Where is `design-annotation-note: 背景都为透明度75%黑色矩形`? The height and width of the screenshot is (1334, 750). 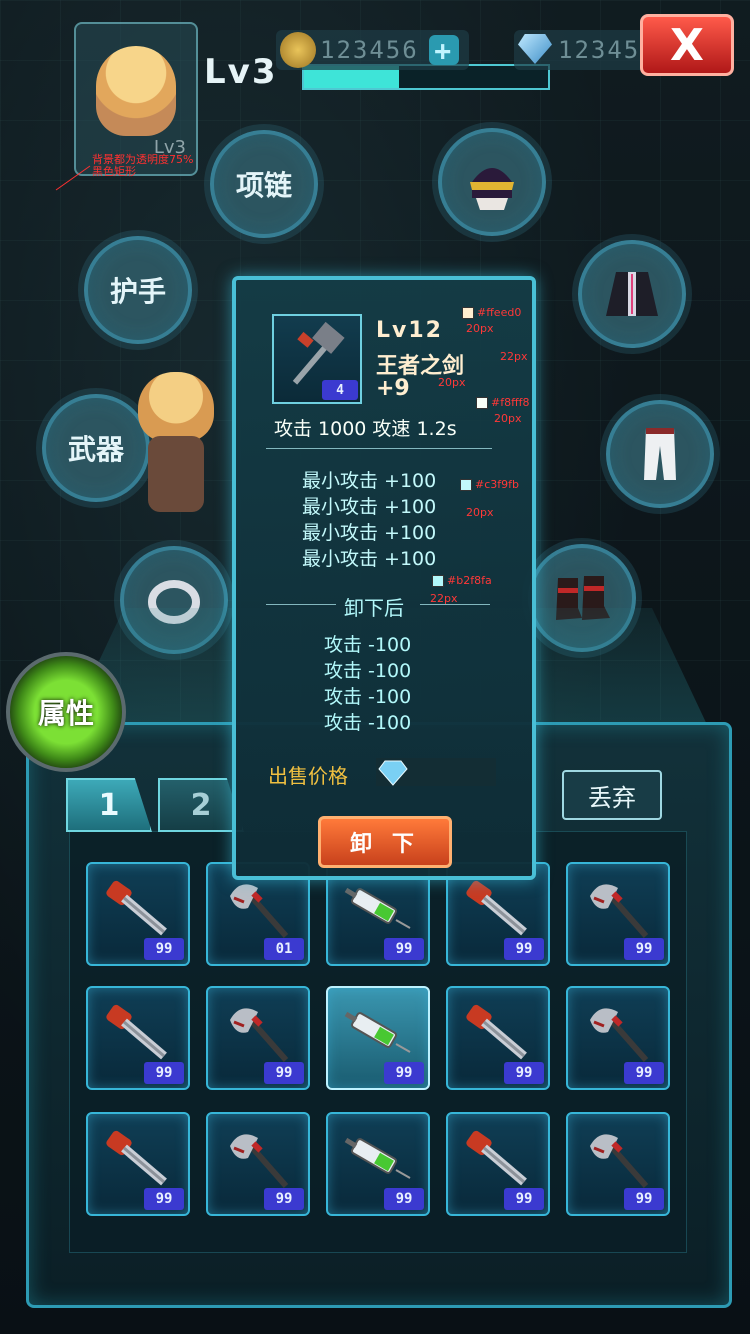 design-annotation-note: 背景都为透明度75%黑色矩形 is located at coordinates (143, 165).